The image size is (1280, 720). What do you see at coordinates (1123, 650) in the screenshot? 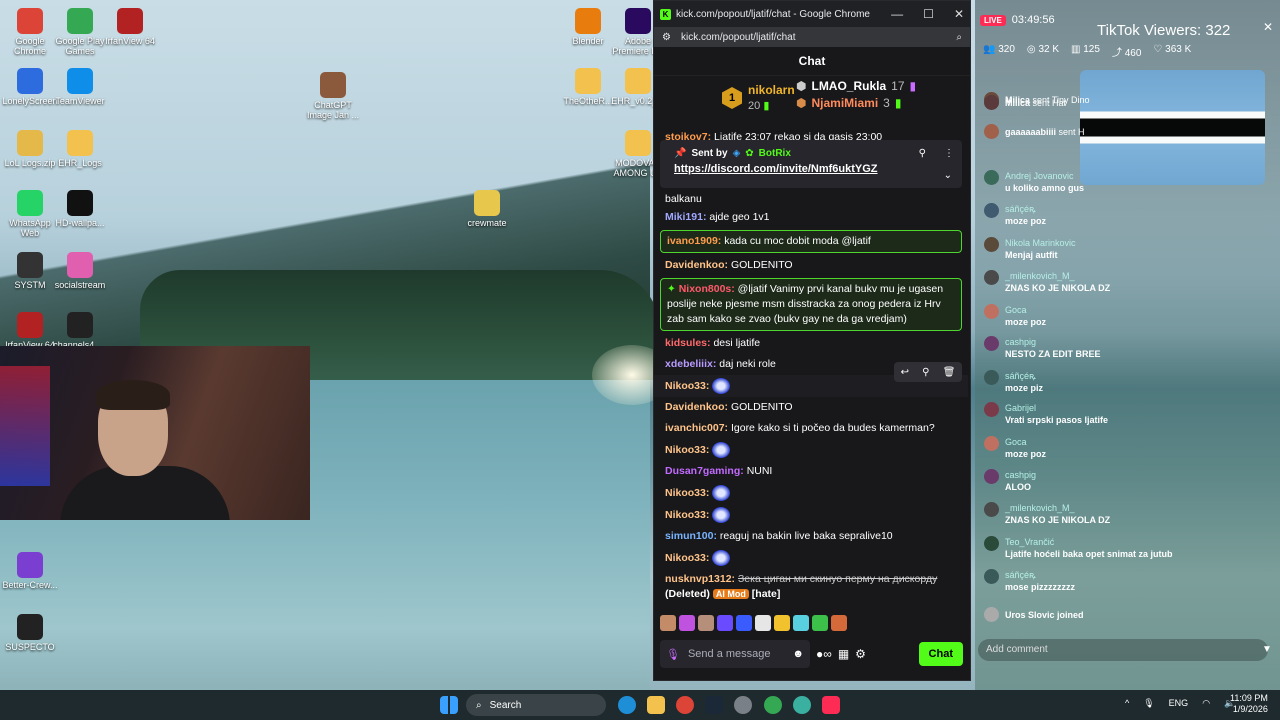
I see `add-comment-input: Add comment` at bounding box center [1123, 650].